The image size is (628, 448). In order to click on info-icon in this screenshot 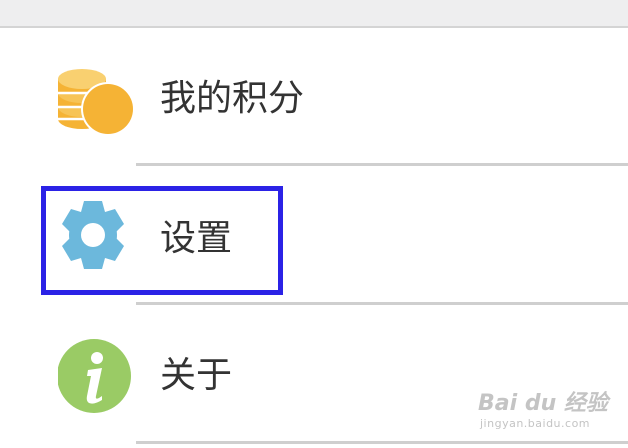, I will do `click(97, 378)`.